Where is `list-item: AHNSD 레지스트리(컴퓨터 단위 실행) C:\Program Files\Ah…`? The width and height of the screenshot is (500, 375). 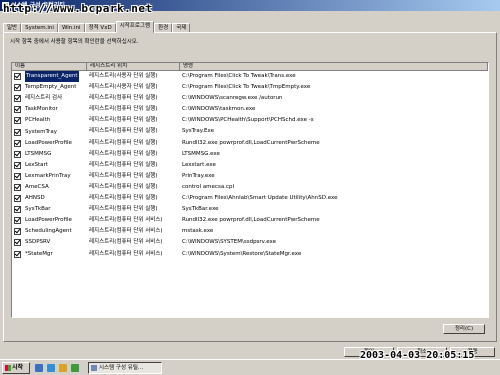
list-item: AHNSD 레지스트리(컴퓨터 단위 실행) C:\Program Files\Ah… is located at coordinates (250, 198).